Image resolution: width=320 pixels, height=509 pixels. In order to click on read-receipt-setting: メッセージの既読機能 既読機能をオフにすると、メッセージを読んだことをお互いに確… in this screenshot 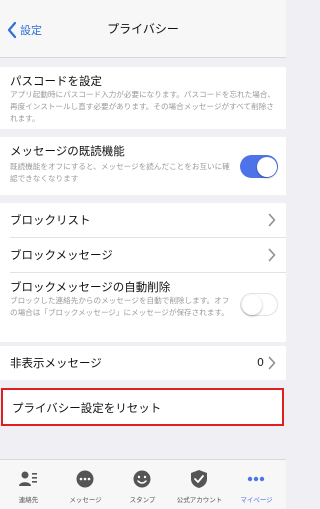, I will do `click(143, 166)`.